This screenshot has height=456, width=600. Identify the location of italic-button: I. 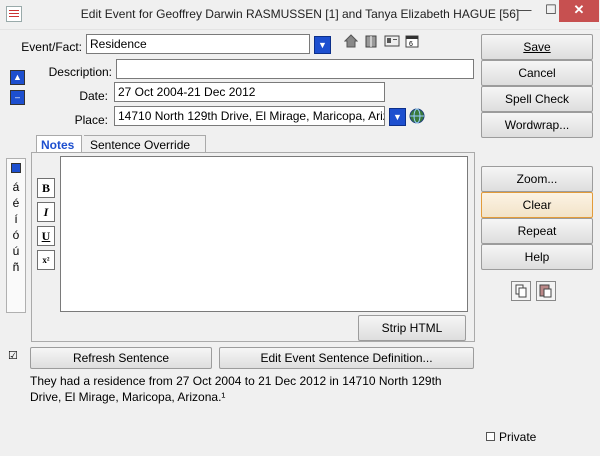
(46, 212).